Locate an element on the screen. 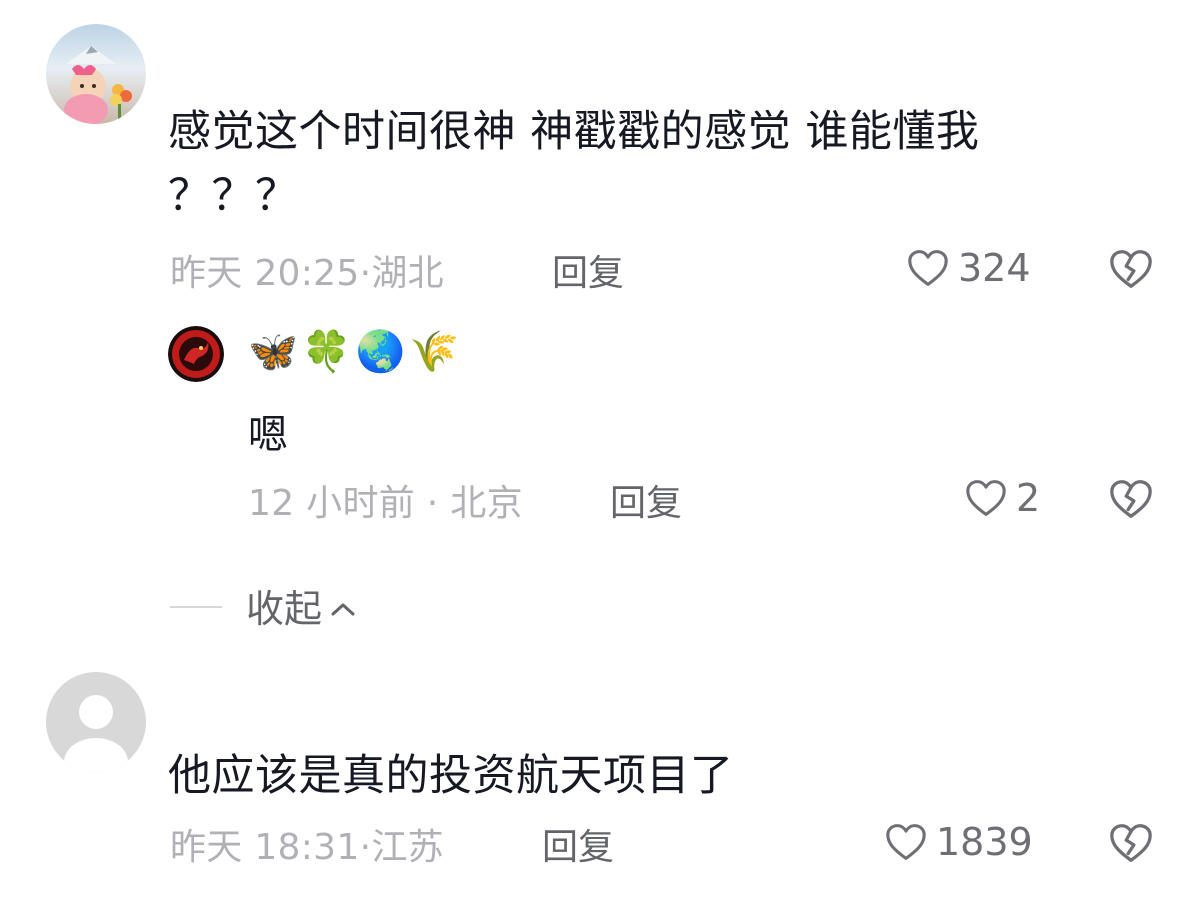  comment-meta: 昨天 20:25·湖北 is located at coordinates (307, 273).